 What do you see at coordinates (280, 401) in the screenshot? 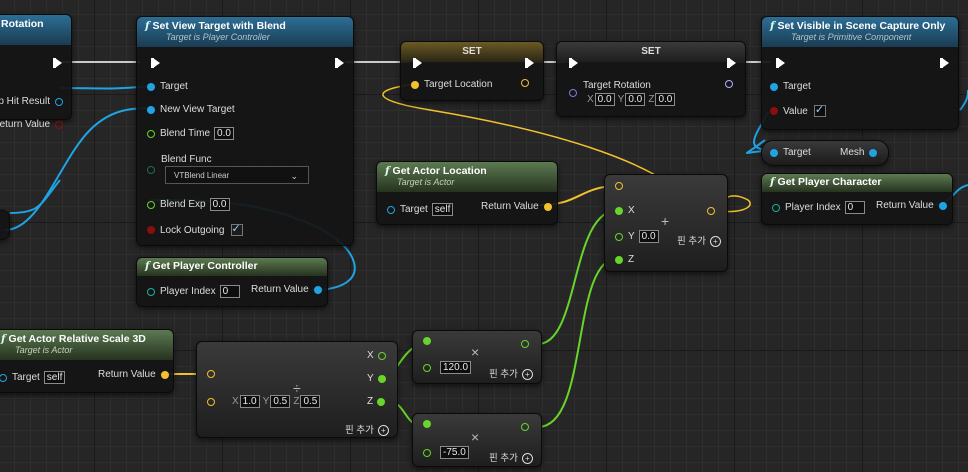
I see `divide-y-input: 0.5` at bounding box center [280, 401].